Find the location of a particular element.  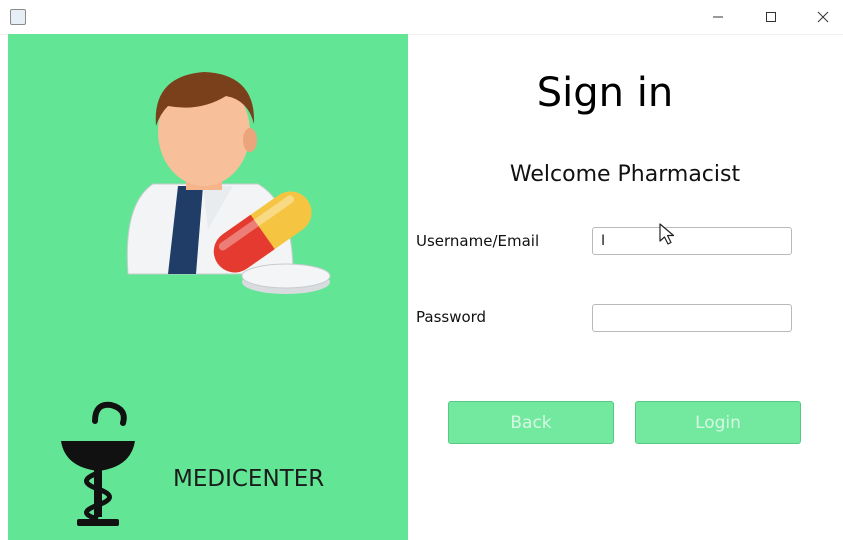

close-button is located at coordinates (821, 17).